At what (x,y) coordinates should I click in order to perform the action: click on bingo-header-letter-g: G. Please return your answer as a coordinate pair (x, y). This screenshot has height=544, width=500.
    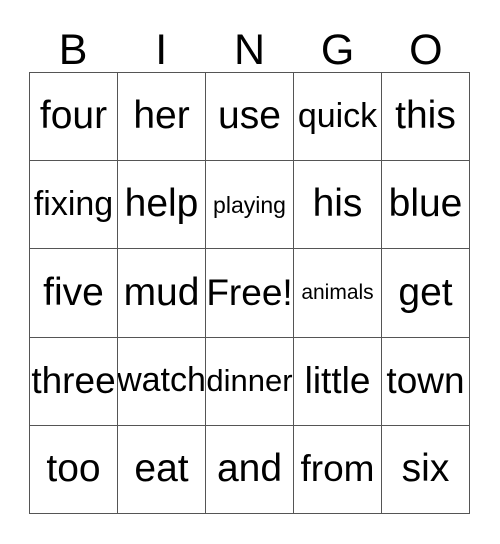
    Looking at the image, I should click on (337, 50).